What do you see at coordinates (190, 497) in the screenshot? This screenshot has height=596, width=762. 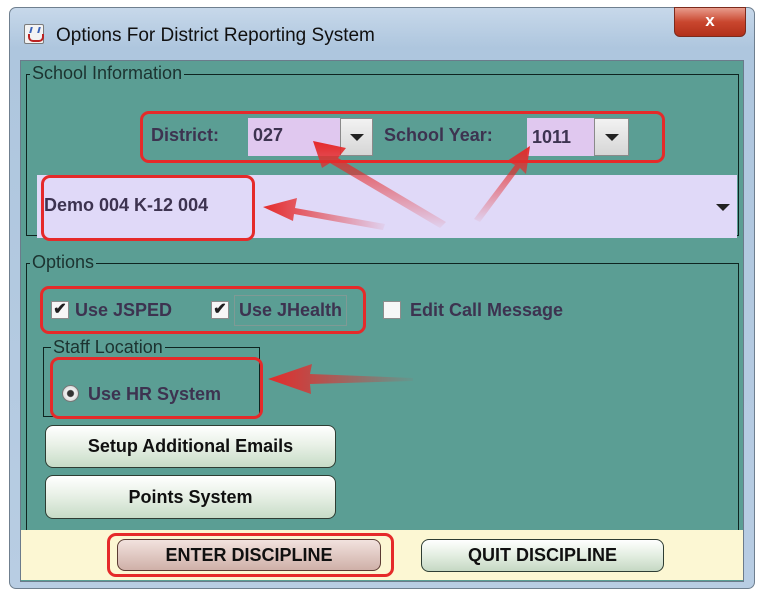 I see `points-system-button: Points System` at bounding box center [190, 497].